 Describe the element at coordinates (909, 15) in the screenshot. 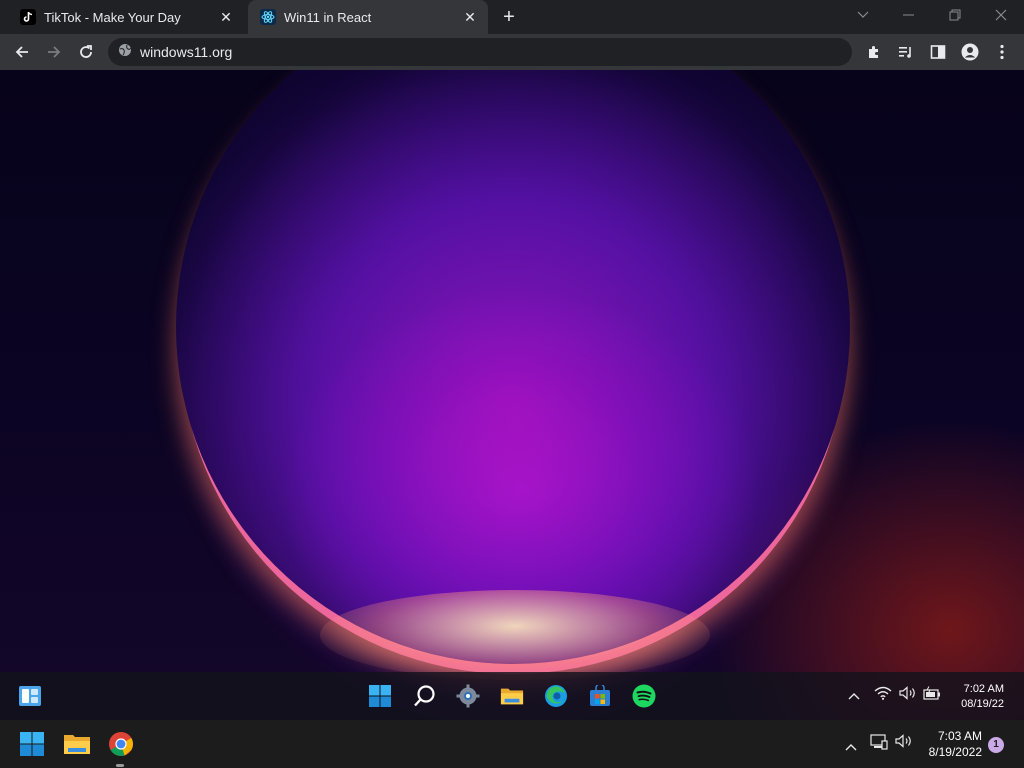

I see `minimize-icon` at that location.